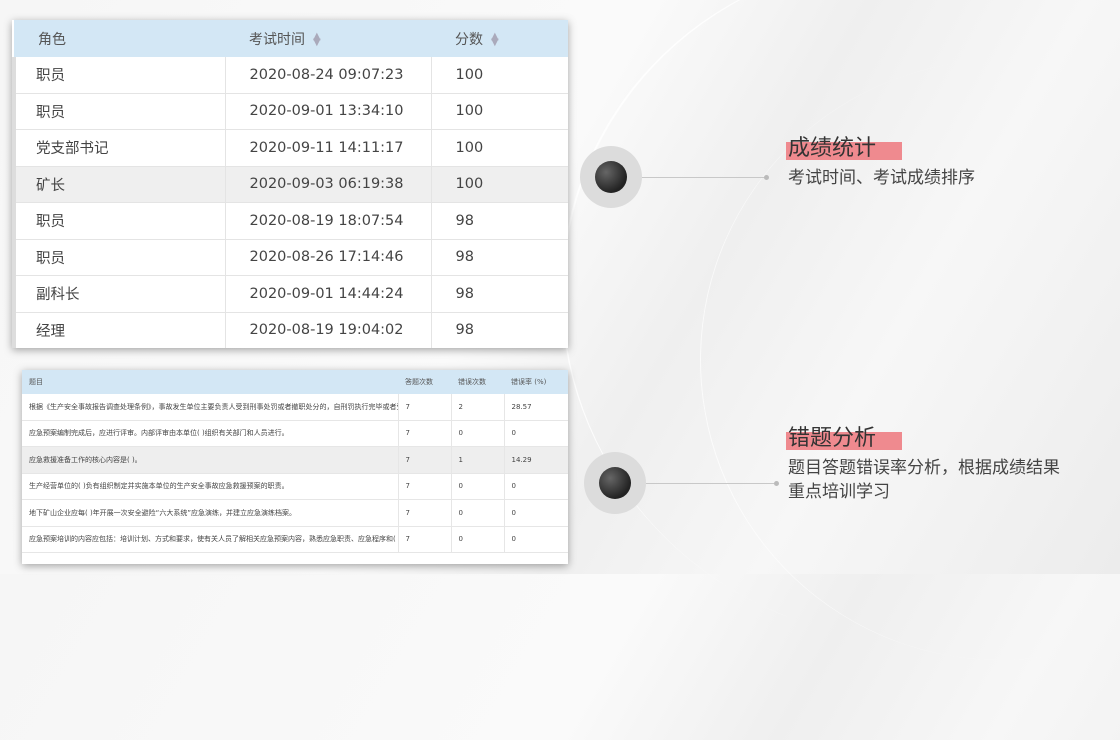 The image size is (1120, 740). I want to click on column-header-error-count: 错误次数, so click(477, 382).